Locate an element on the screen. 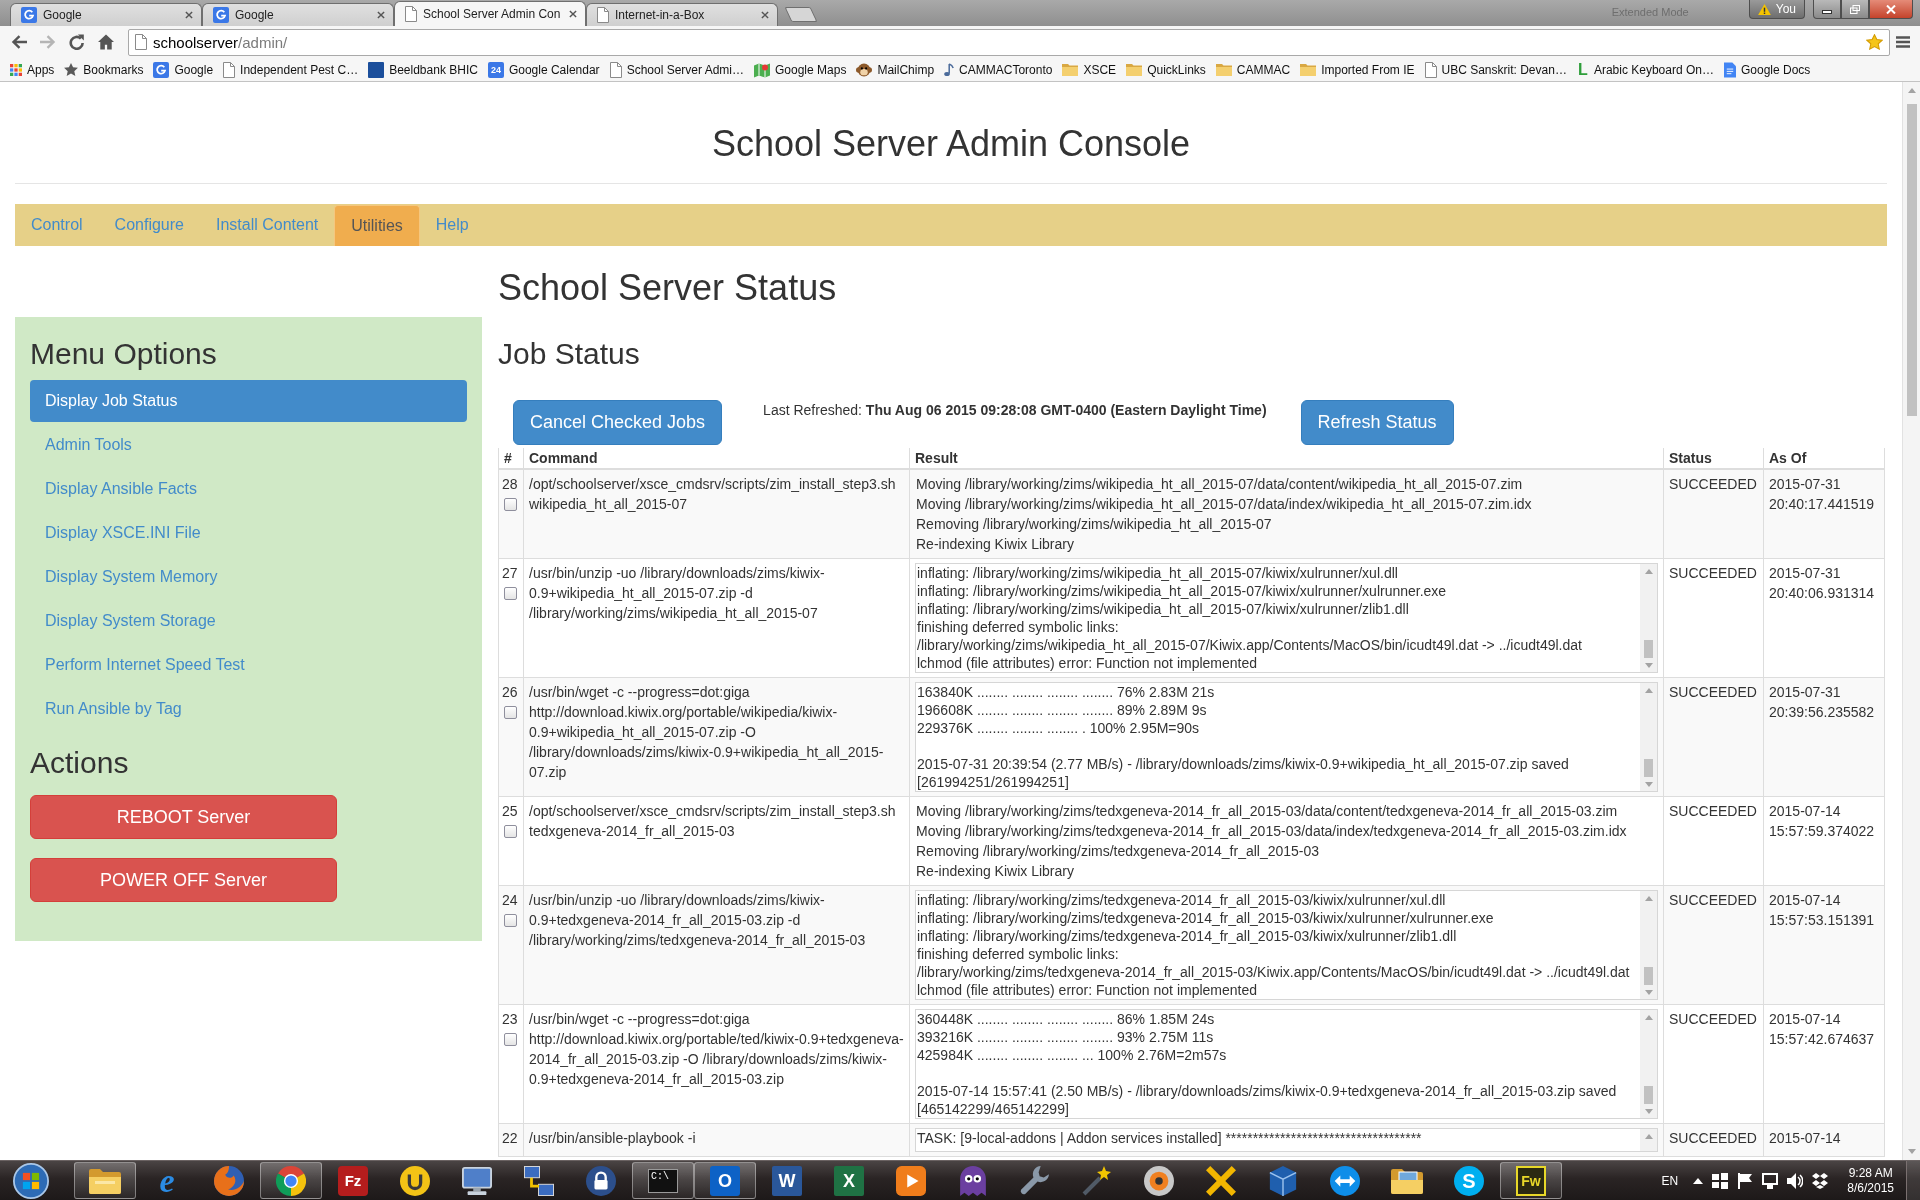  close-button is located at coordinates (1891, 9).